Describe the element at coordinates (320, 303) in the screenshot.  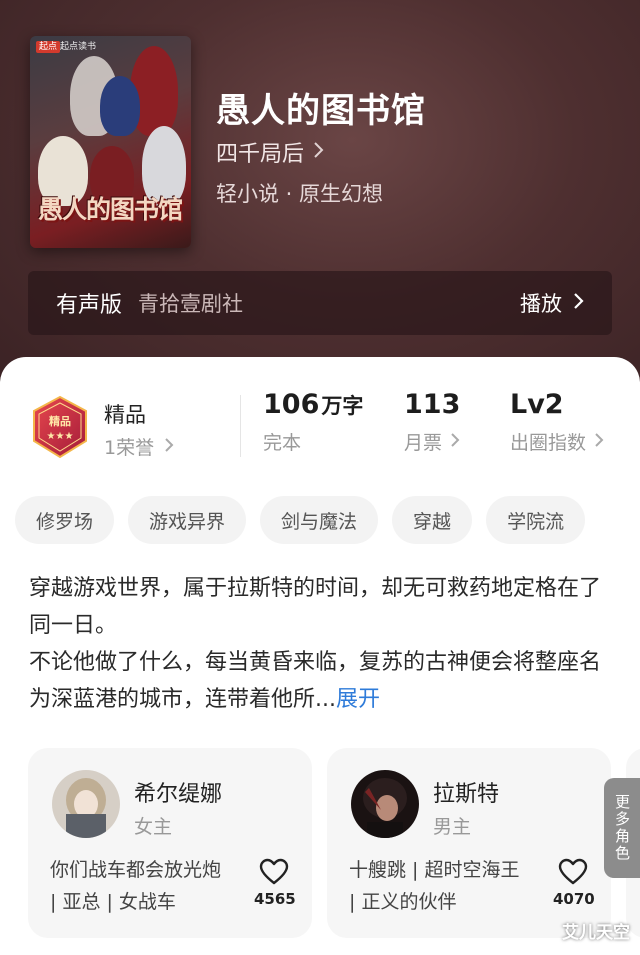
I see `audio-version-bar: 有声版 青拾壹剧社 播放` at that location.